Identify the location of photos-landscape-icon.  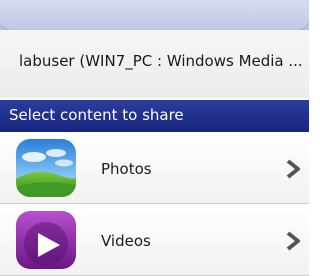
(46, 168).